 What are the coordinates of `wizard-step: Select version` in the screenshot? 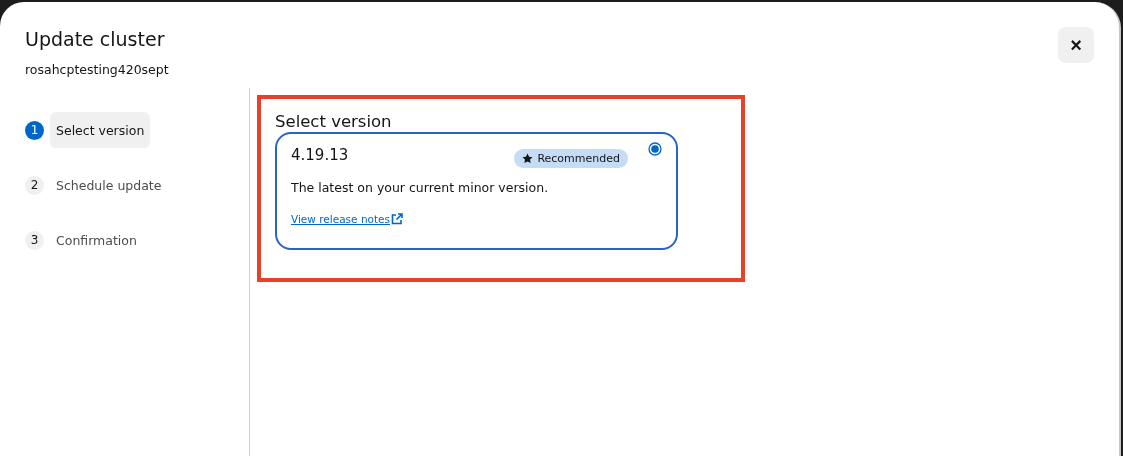 It's located at (100, 130).